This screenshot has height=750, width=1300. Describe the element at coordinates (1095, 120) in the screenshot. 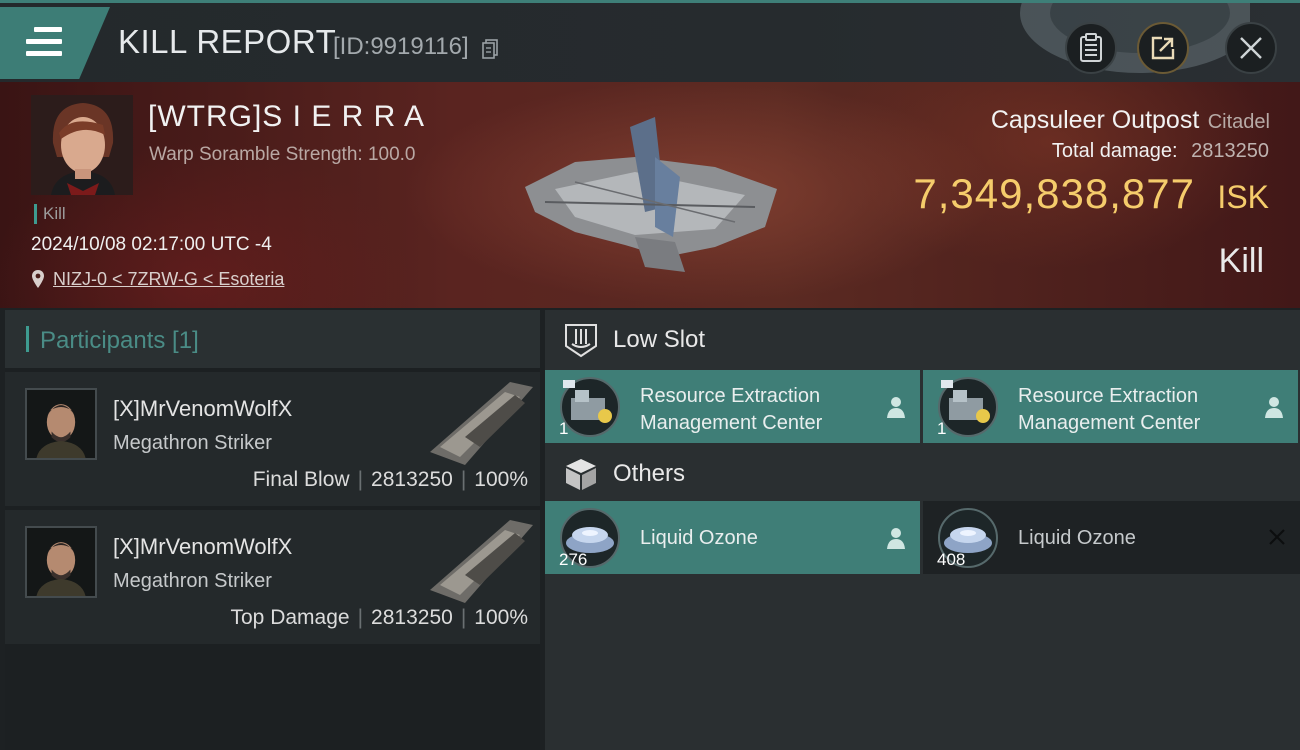

I see `ship-name: Capsuleer Outpost` at that location.